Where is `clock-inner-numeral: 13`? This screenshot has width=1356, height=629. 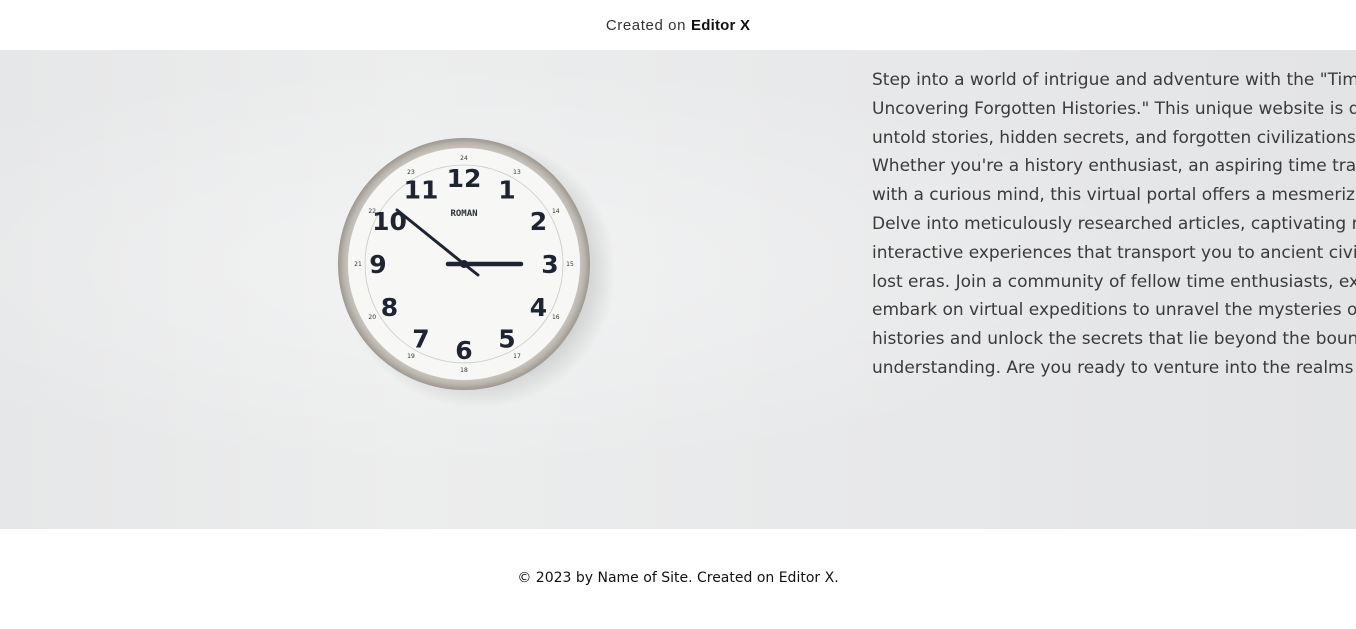
clock-inner-numeral: 13 is located at coordinates (517, 172).